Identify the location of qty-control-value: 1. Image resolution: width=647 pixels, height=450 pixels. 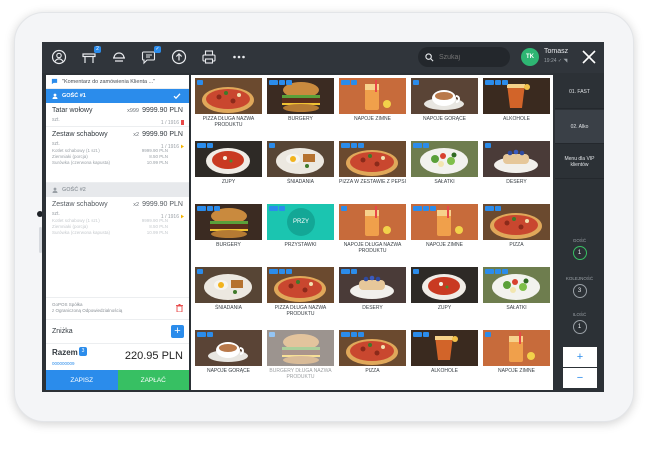
(579, 327).